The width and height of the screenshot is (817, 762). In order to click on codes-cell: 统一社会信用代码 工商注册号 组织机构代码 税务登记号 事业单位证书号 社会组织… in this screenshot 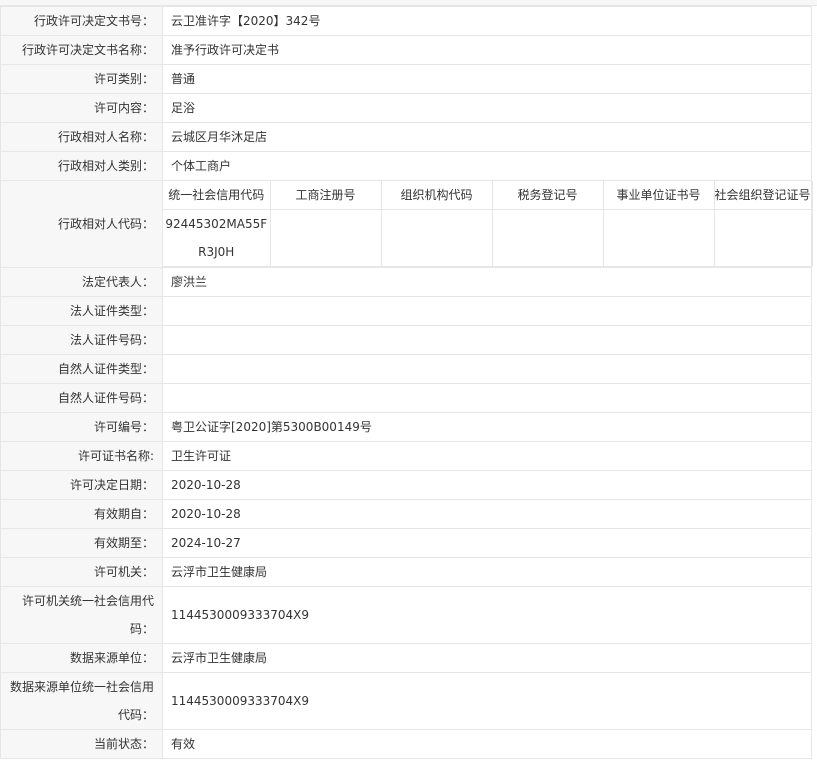, I will do `click(487, 224)`.